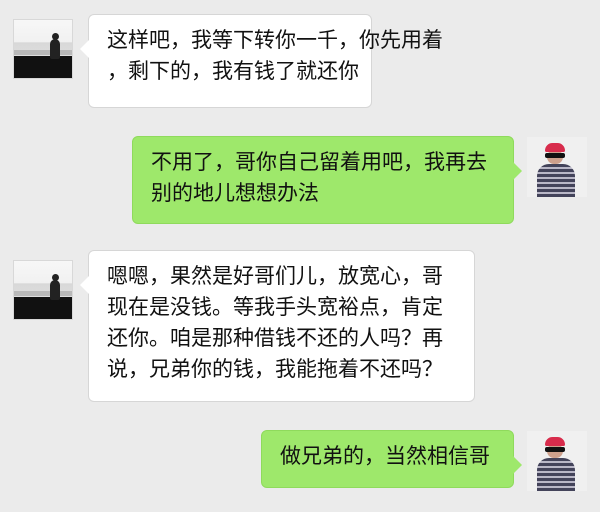  I want to click on message-text-line: 这样吧，我等下转你一千，你先用着, so click(275, 40).